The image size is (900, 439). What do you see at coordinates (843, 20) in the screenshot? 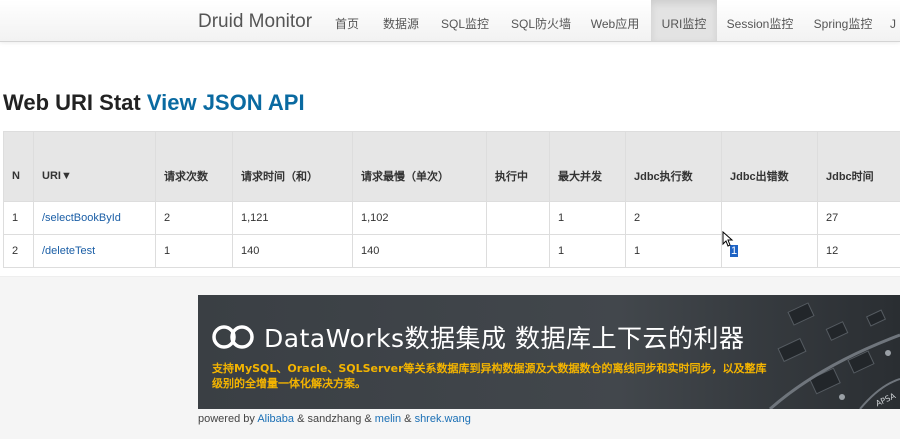
I see `nav-item-spring-monitor: Spring监控` at bounding box center [843, 20].